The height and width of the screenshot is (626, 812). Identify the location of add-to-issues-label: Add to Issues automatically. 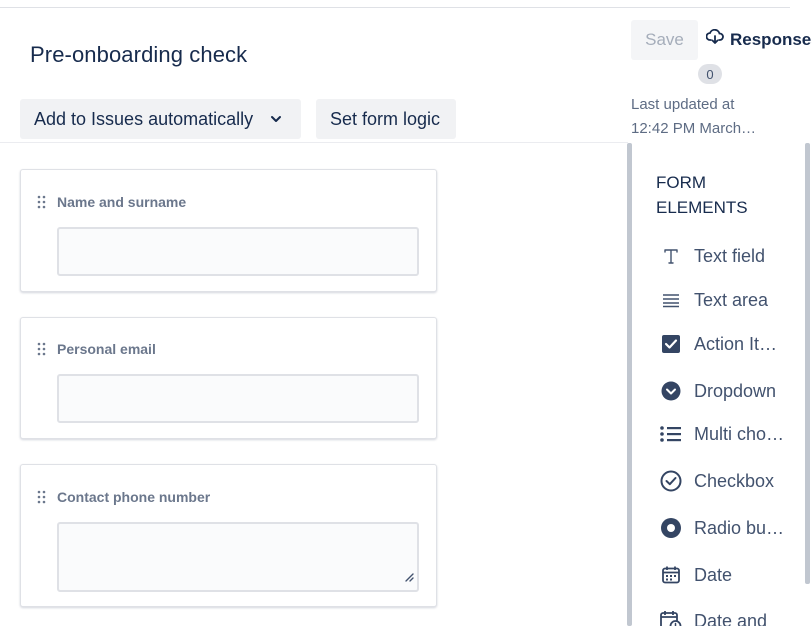
(144, 118).